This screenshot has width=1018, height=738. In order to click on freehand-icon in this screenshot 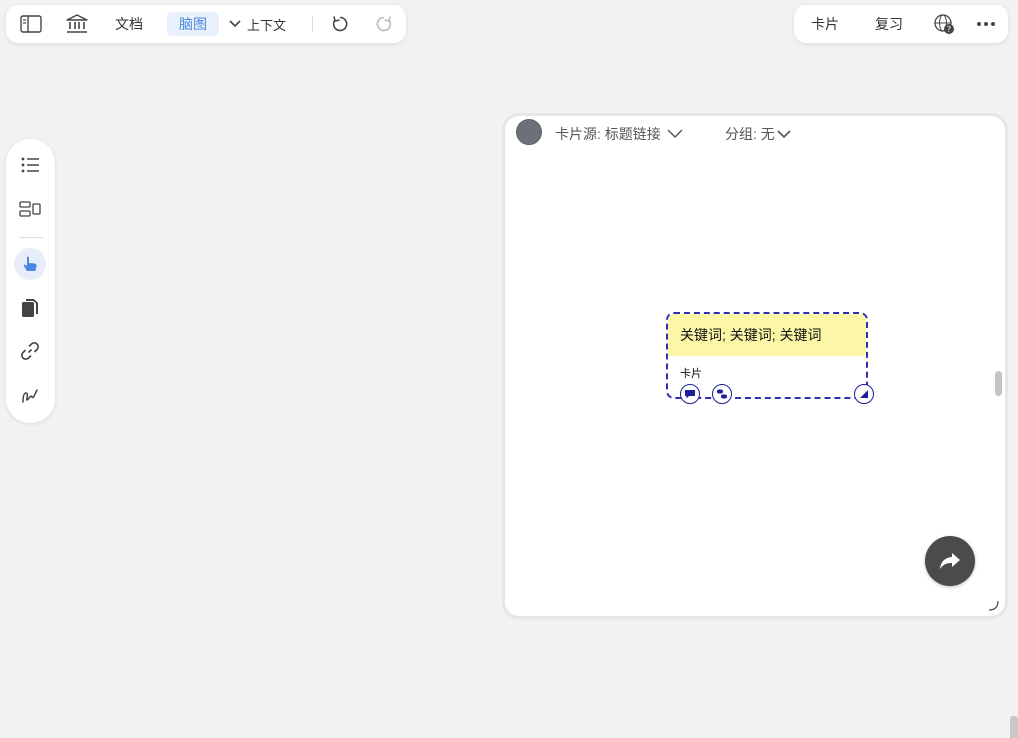, I will do `click(30, 395)`.